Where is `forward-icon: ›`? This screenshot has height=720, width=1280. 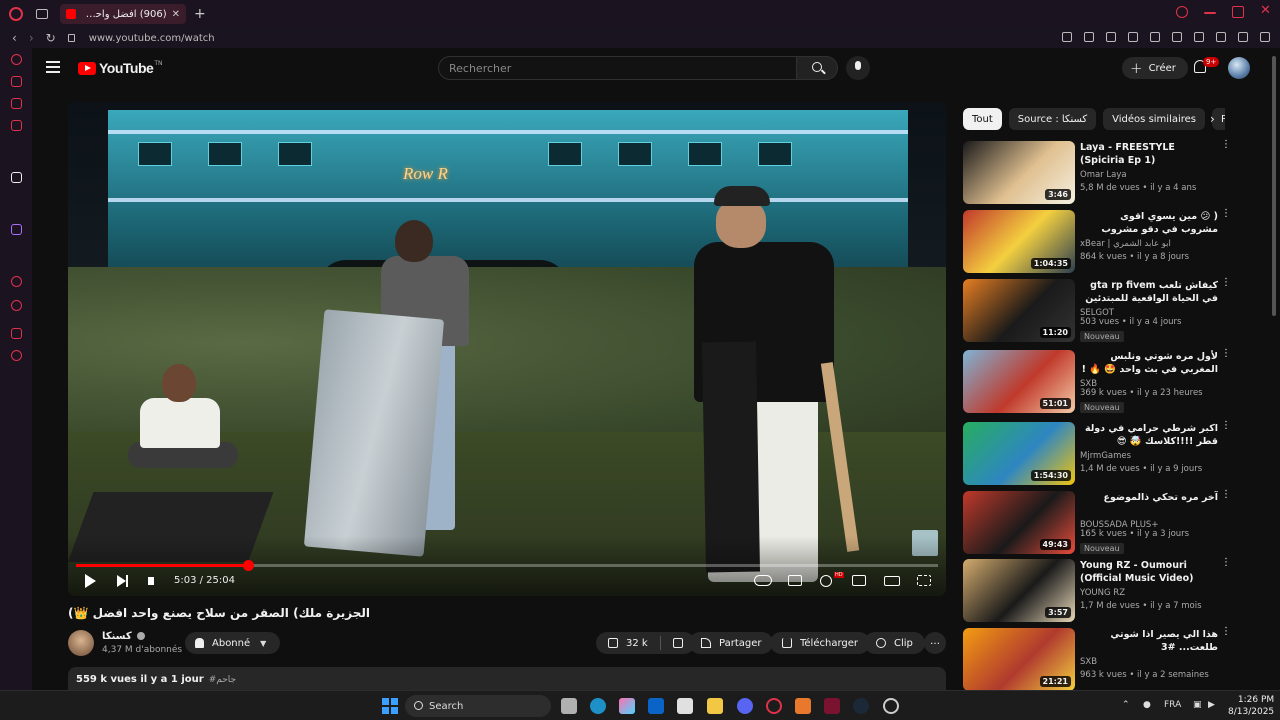
forward-icon: › is located at coordinates (31, 38).